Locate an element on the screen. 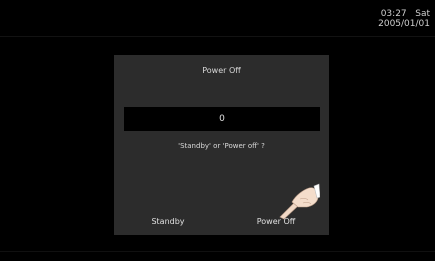 The height and width of the screenshot is (261, 435). clock-day: Sat is located at coordinates (422, 14).